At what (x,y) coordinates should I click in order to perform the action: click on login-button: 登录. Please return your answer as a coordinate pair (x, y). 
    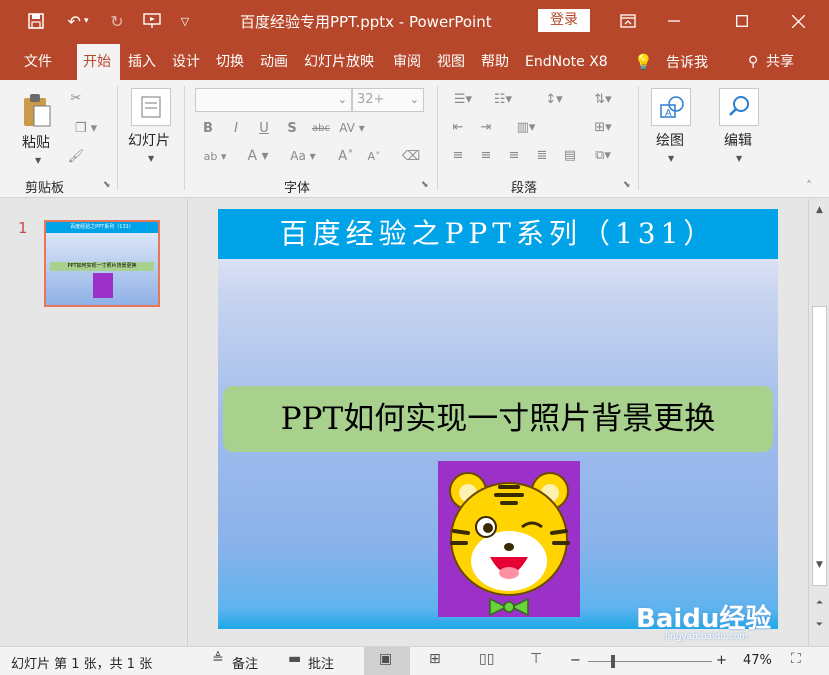
    Looking at the image, I should click on (564, 20).